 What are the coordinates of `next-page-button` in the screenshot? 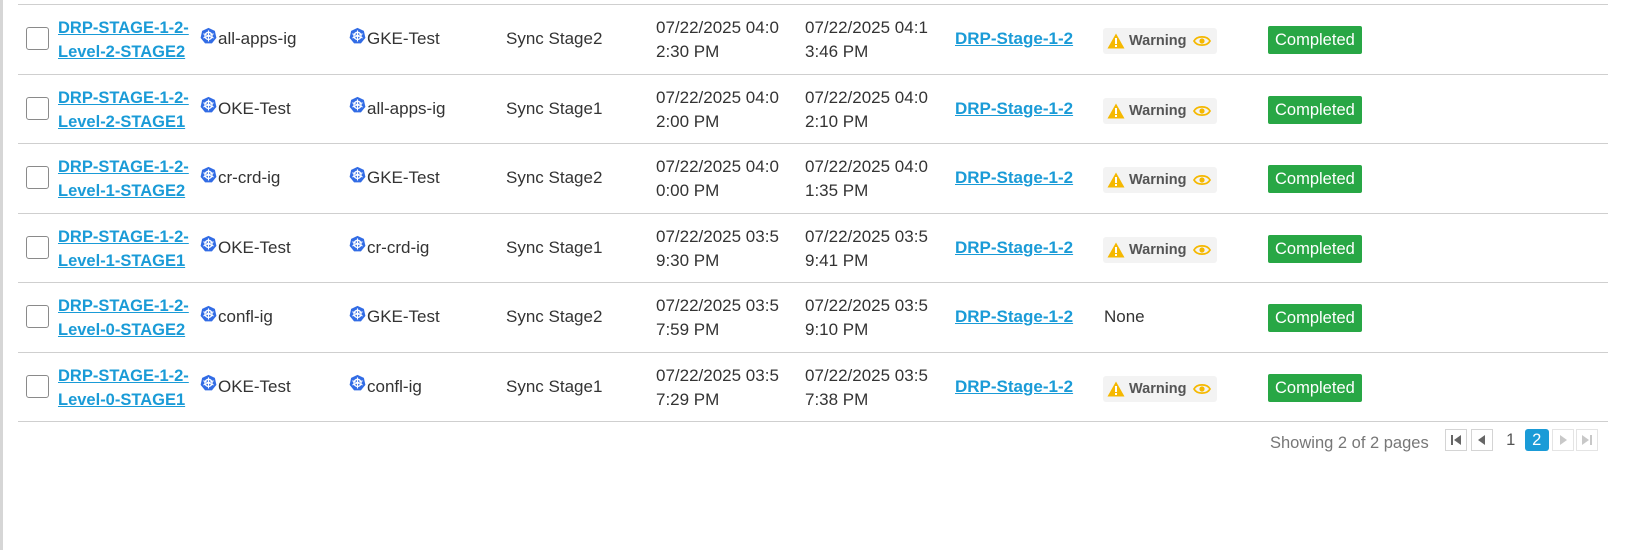 It's located at (1562, 440).